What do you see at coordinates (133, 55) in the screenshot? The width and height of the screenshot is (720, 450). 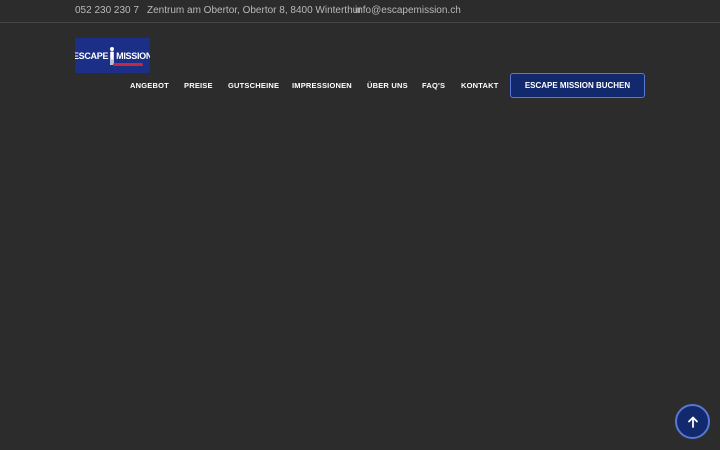 I see `logo-word-mission: MISSION` at bounding box center [133, 55].